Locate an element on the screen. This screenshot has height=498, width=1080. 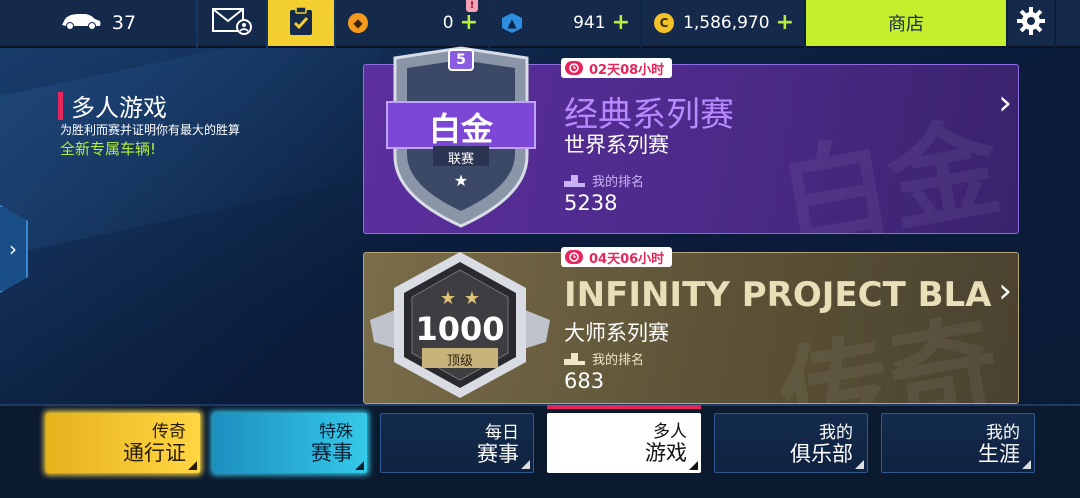
nav-label-bottom: 俱乐部 is located at coordinates (821, 453).